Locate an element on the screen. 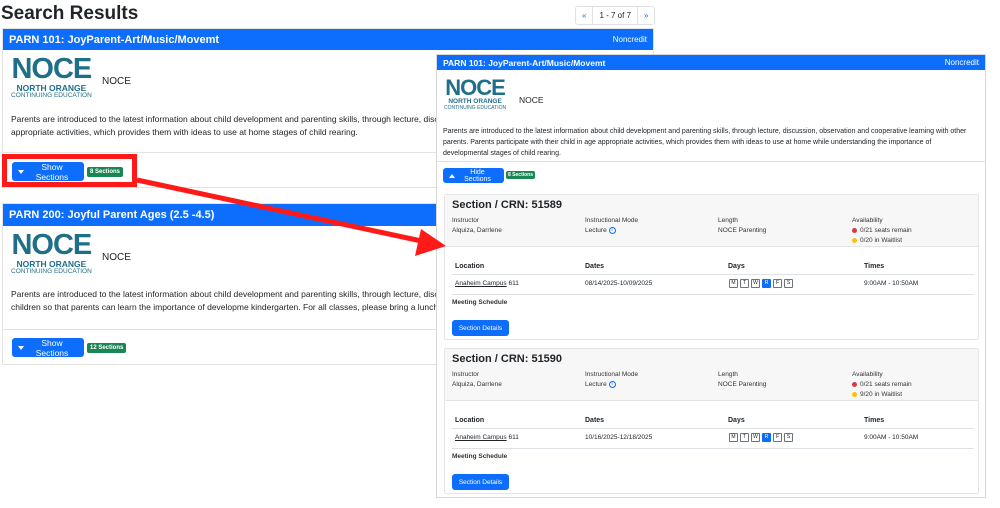  annotation-arrow-icon is located at coordinates (291, 216).